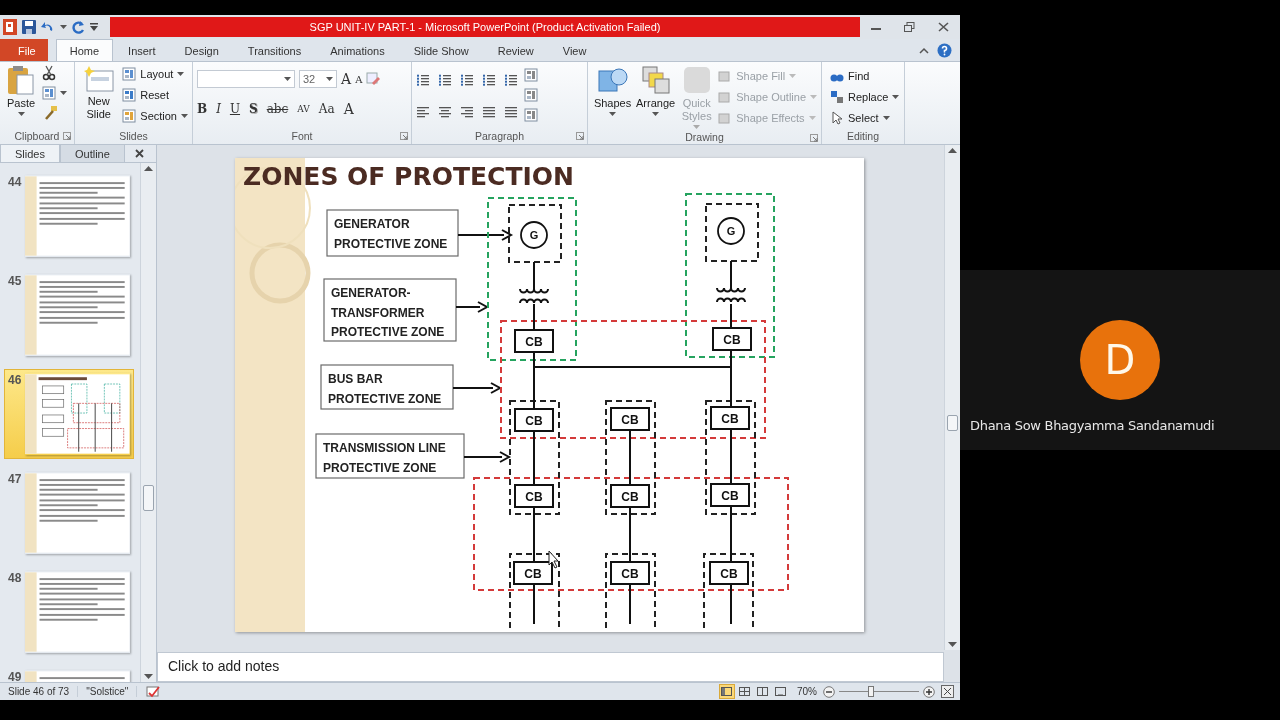  What do you see at coordinates (865, 118) in the screenshot?
I see `editing-button: Select` at bounding box center [865, 118].